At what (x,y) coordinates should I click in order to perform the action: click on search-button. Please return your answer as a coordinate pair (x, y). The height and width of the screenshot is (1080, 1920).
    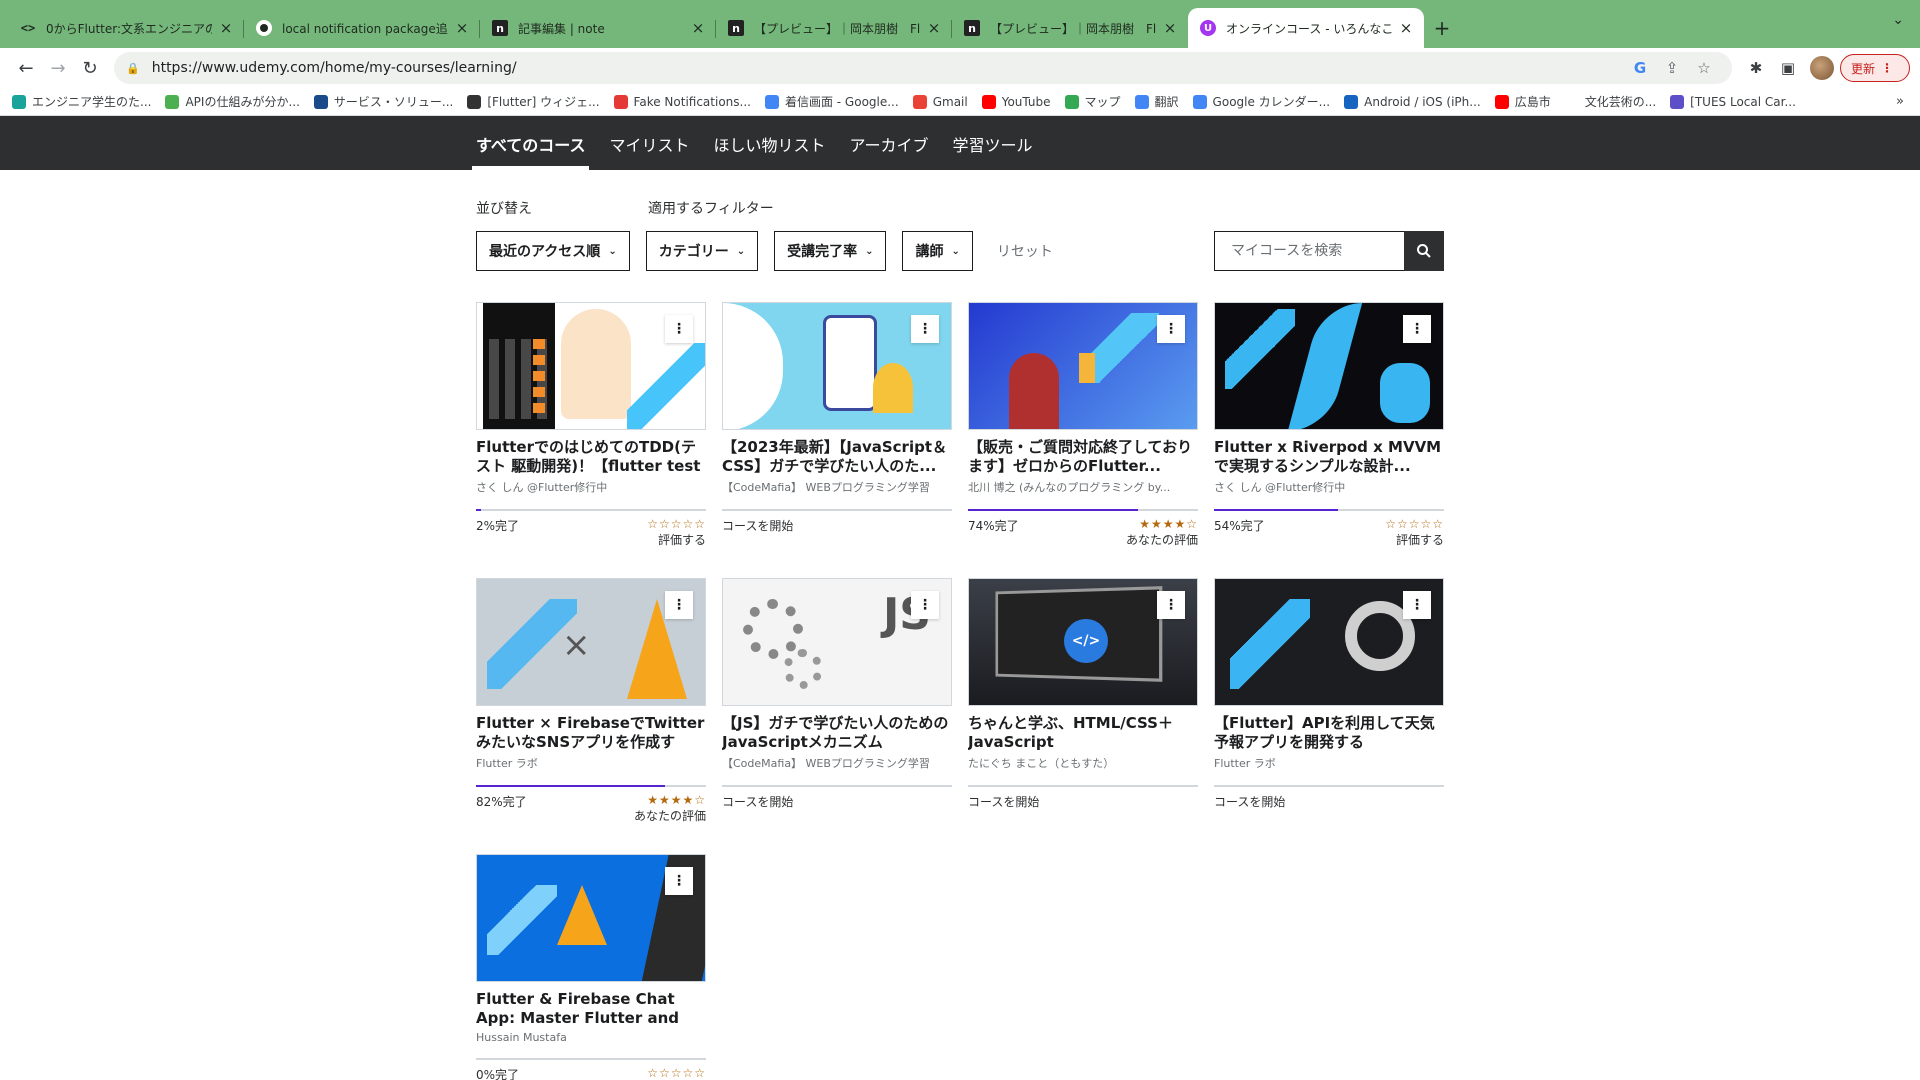
    Looking at the image, I should click on (1424, 251).